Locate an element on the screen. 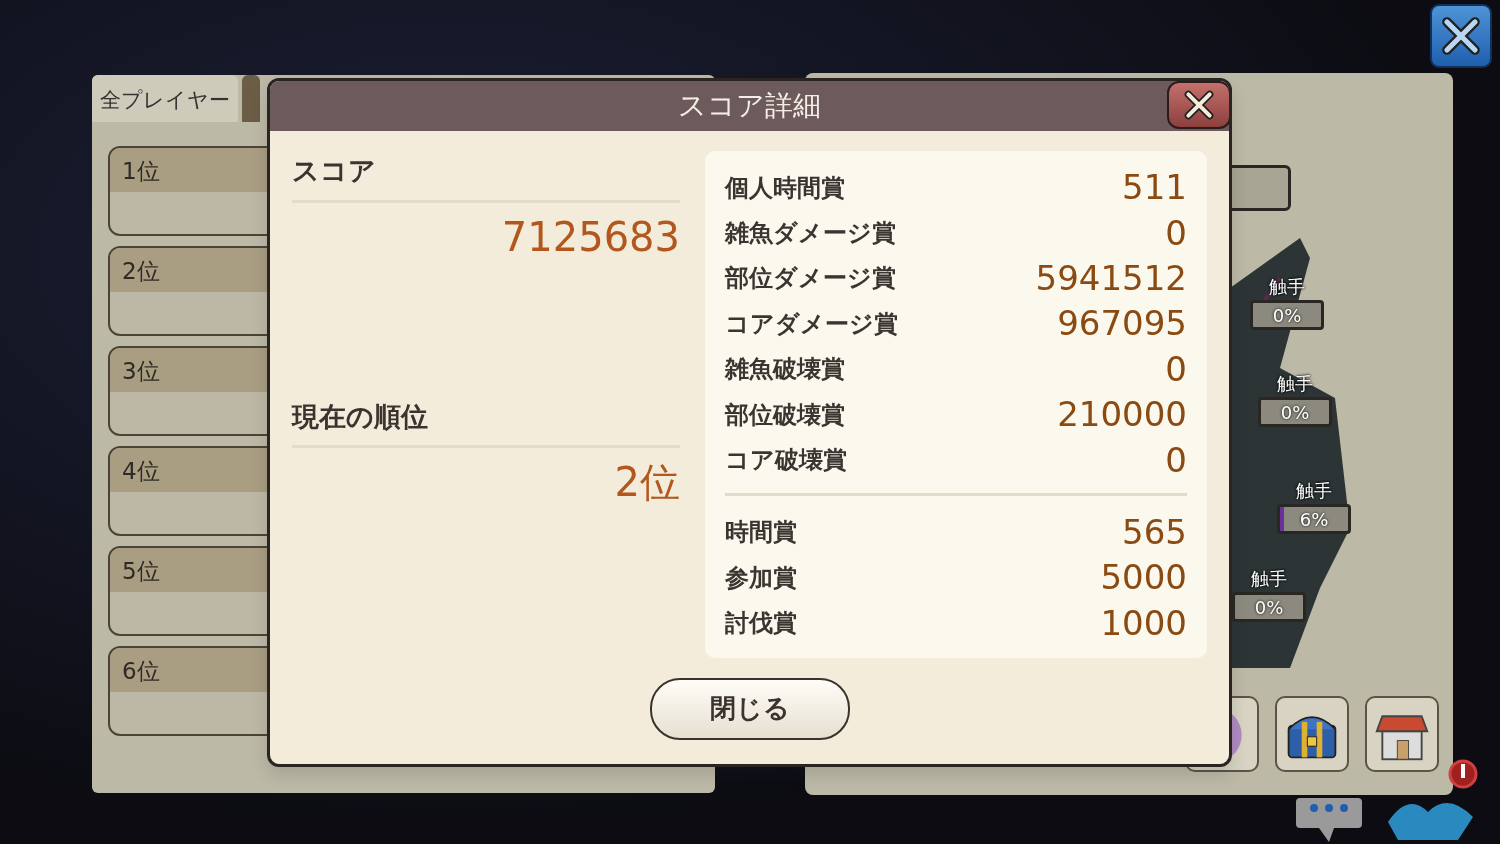 The image size is (1500, 844). award-value: 511 is located at coordinates (1154, 188).